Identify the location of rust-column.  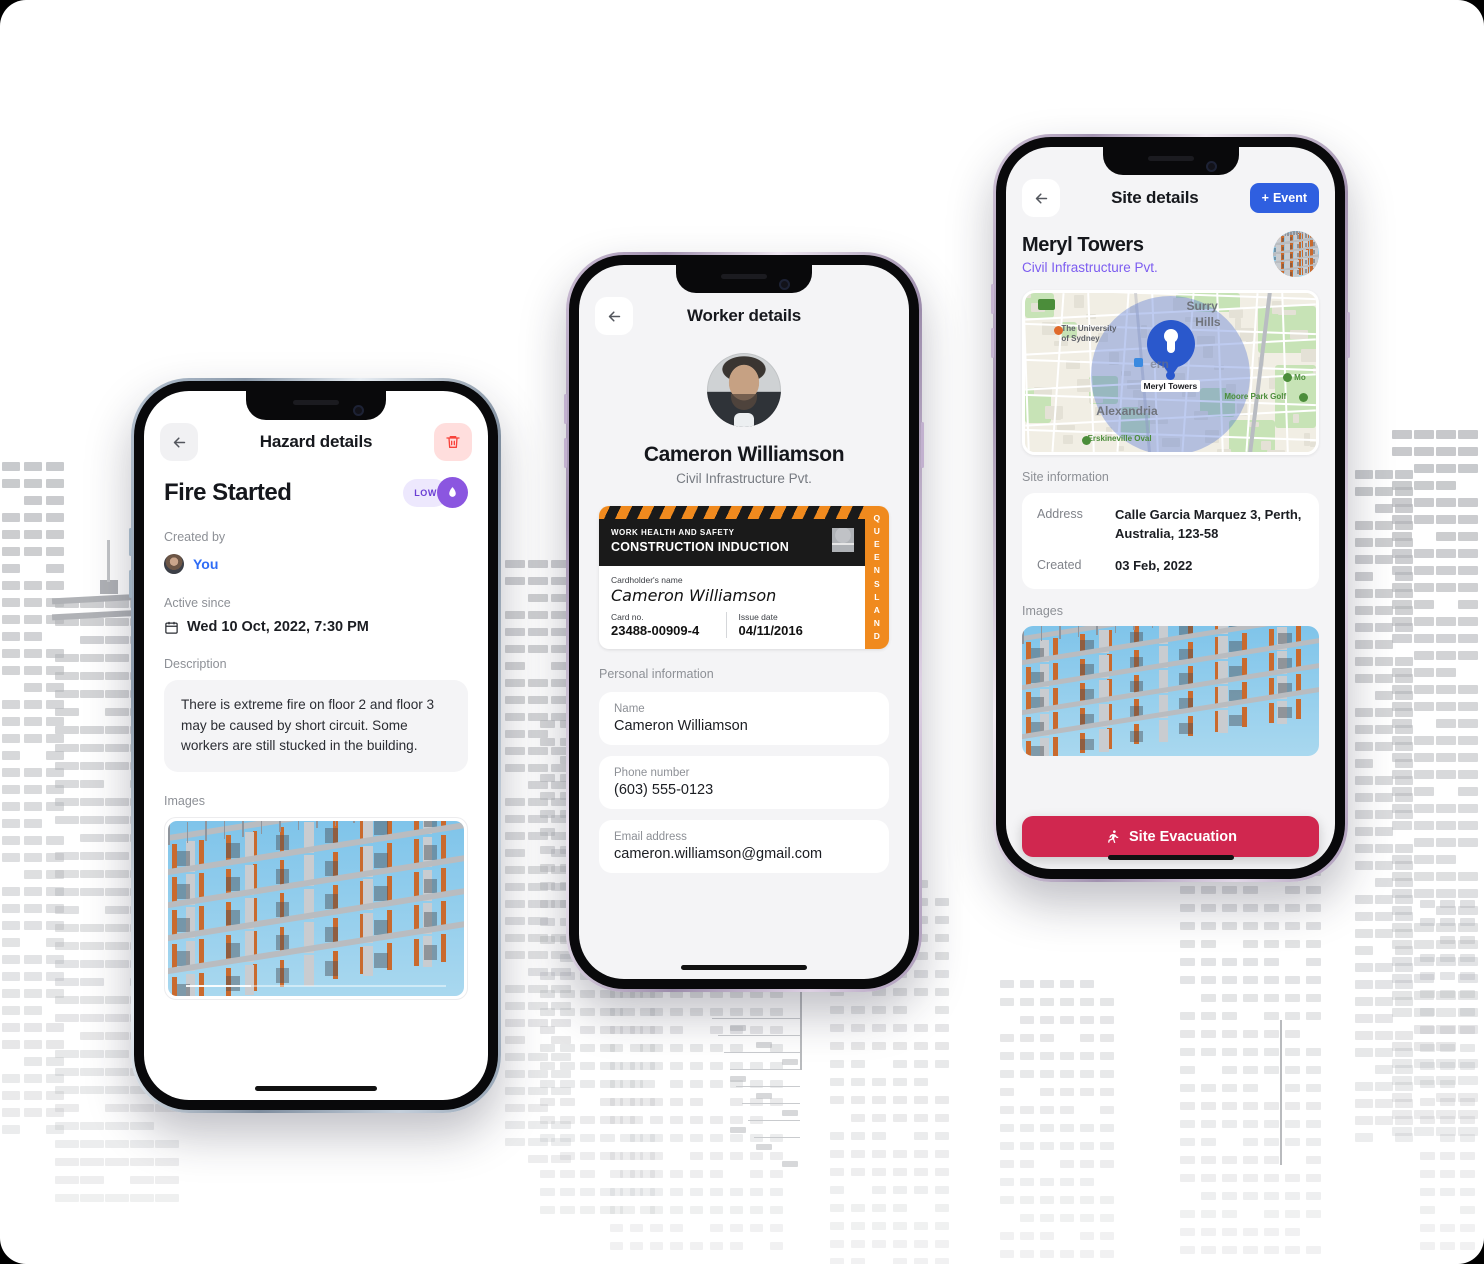
(1244, 717).